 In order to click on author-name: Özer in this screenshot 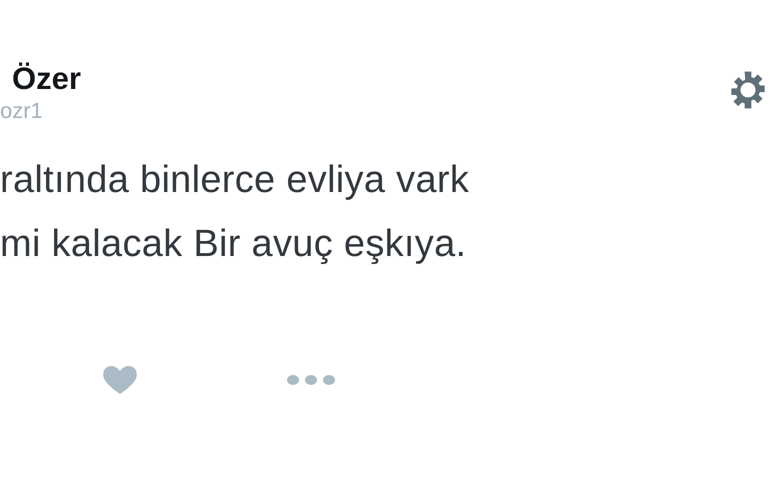, I will do `click(46, 79)`.